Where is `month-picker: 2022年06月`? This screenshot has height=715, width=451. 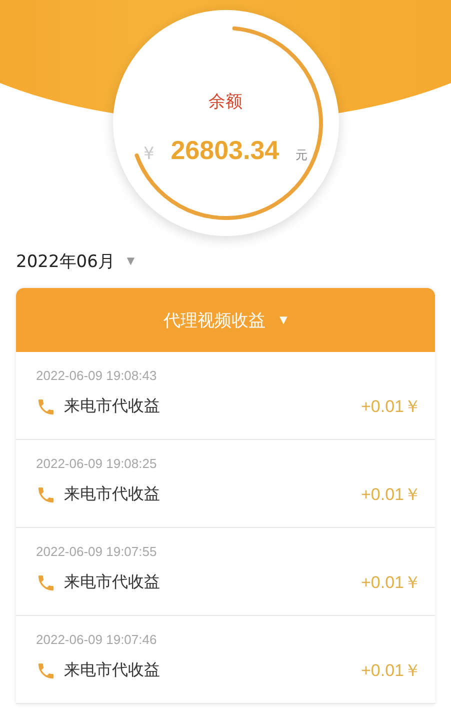 month-picker: 2022年06月 is located at coordinates (65, 261).